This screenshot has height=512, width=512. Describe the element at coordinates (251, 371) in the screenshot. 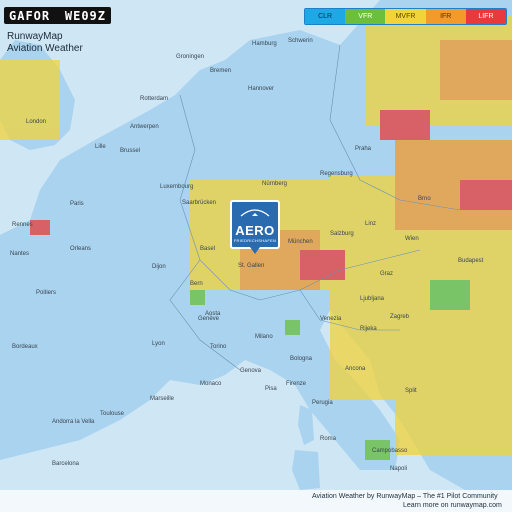

I see `city-label: Genova` at that location.